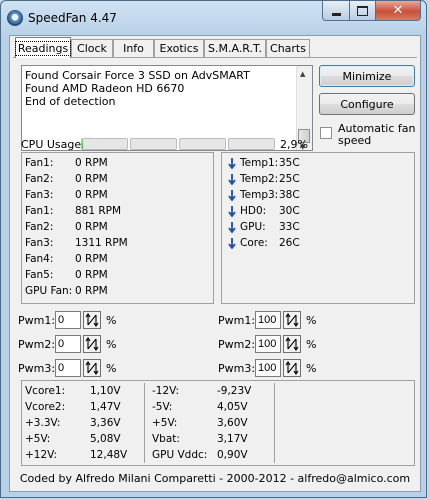  I want to click on voltage-value: 12,48V, so click(109, 455).